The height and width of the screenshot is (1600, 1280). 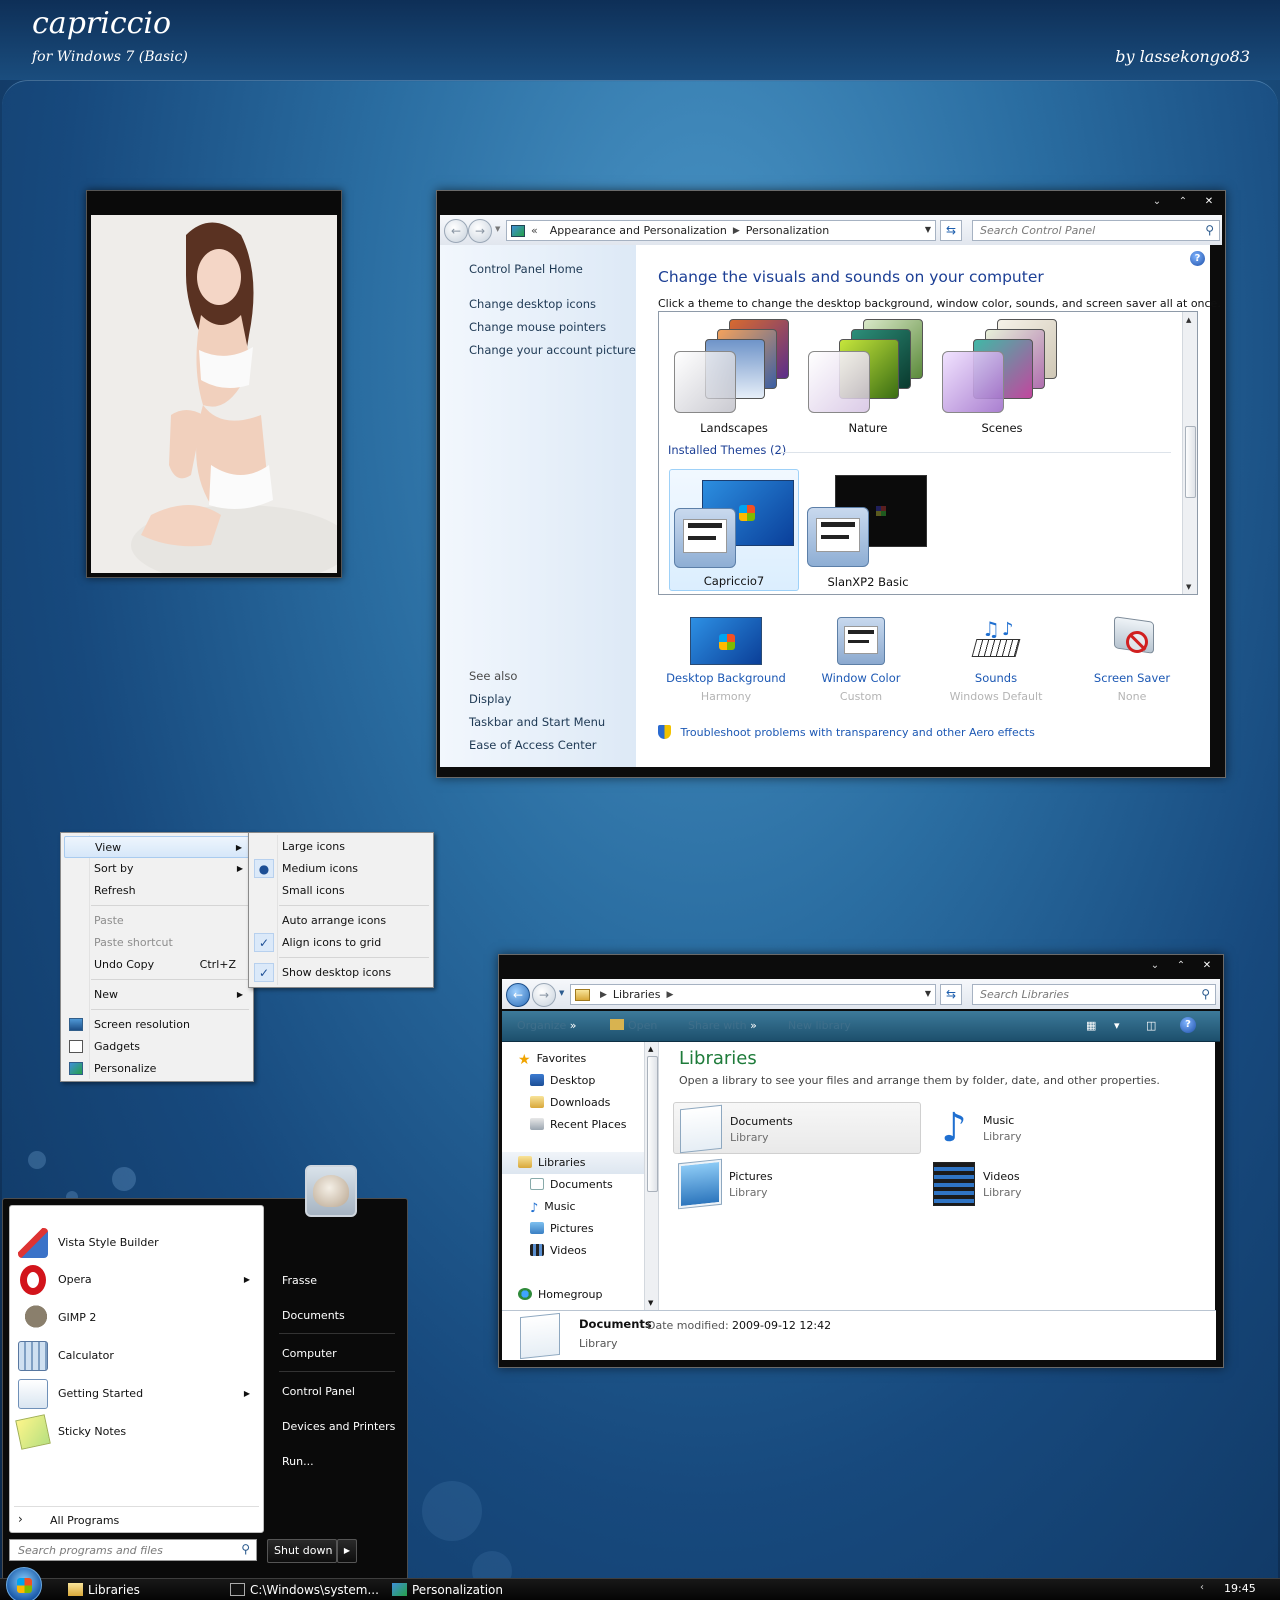 What do you see at coordinates (560, 1294) in the screenshot?
I see `nav-homegroup: Homegroup` at bounding box center [560, 1294].